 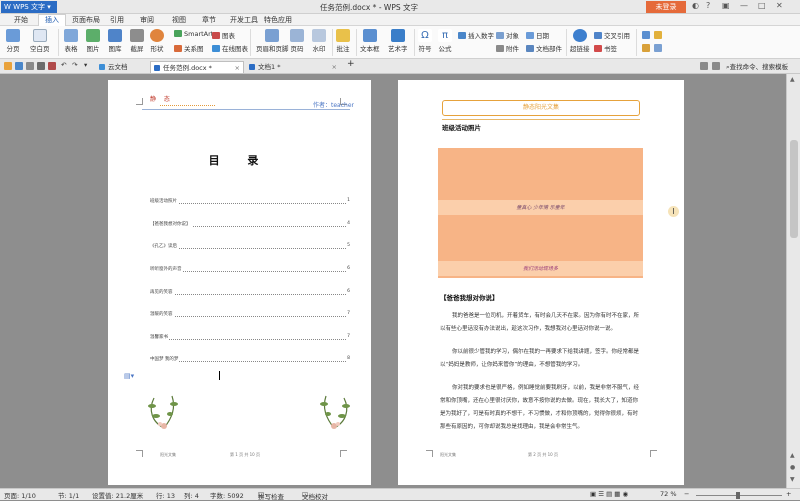 What do you see at coordinates (250, 360) in the screenshot?
I see `toc-entry: 中国梦 我的梦 8` at bounding box center [250, 360].